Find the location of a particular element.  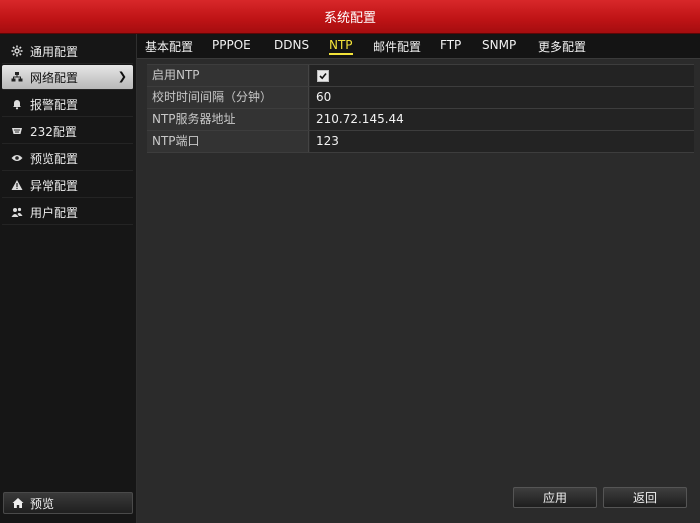

checkmark-icon is located at coordinates (323, 76).